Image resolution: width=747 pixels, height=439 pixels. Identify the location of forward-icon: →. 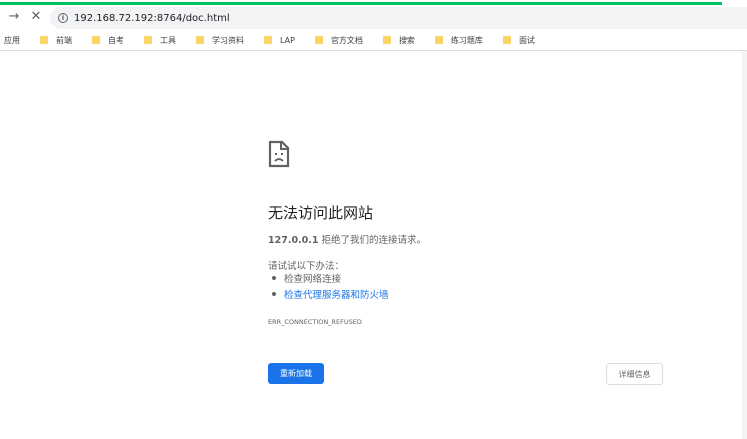
(14, 17).